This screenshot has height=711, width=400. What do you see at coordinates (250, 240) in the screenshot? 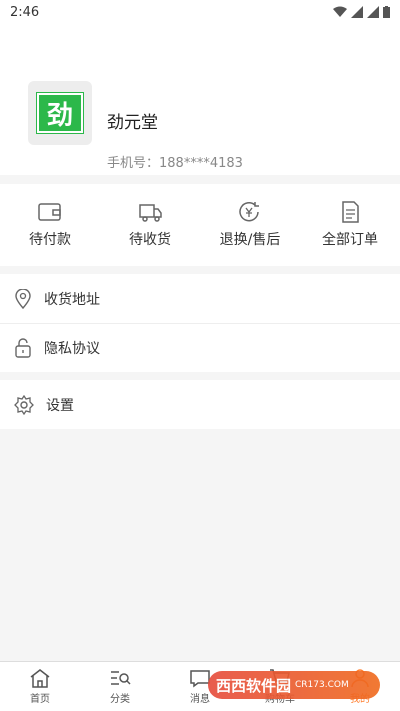
I see `order-label: 退换/售后` at bounding box center [250, 240].